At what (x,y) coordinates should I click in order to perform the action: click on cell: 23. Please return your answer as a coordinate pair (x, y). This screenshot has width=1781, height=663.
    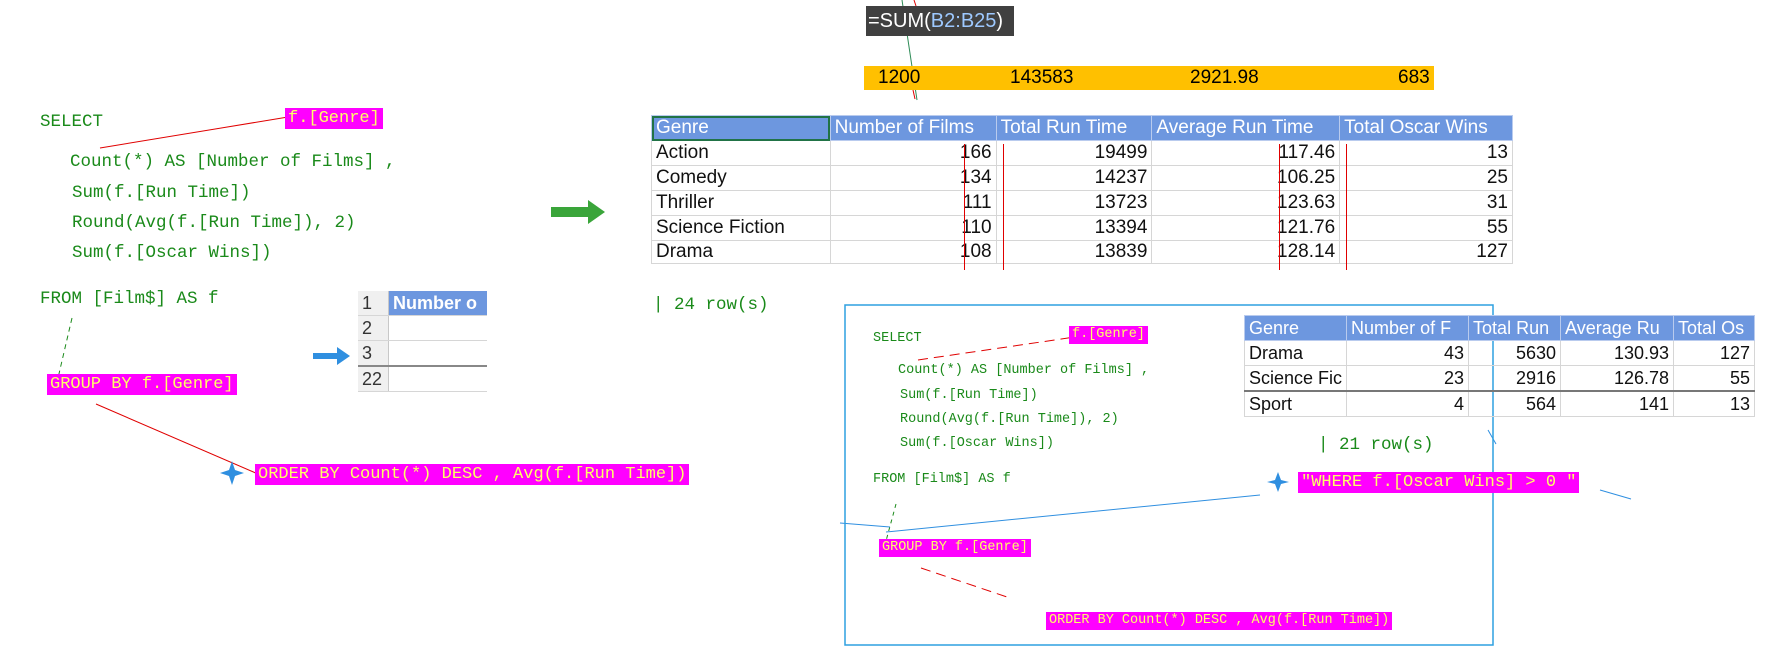
    Looking at the image, I should click on (1408, 378).